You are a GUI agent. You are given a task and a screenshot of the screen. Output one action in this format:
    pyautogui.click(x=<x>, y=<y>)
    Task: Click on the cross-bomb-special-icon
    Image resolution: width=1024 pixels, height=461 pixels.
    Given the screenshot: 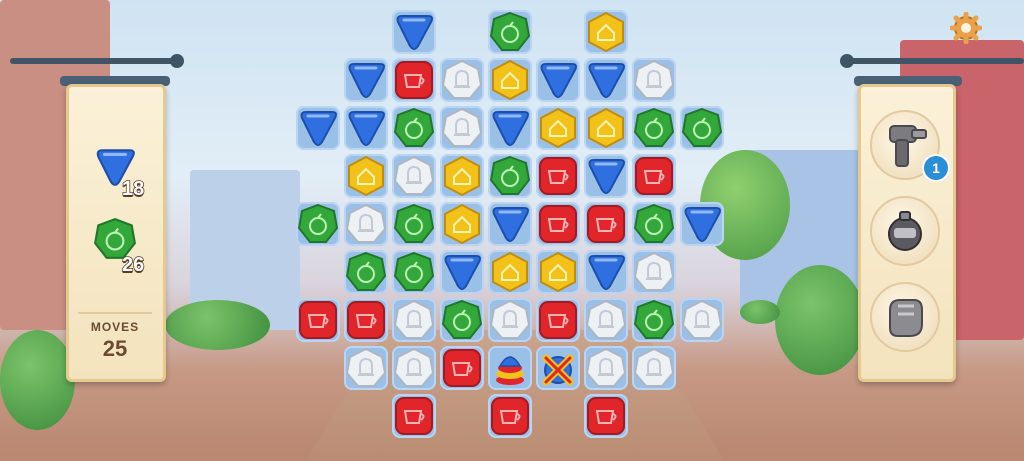 What is the action you would take?
    pyautogui.click(x=558, y=368)
    